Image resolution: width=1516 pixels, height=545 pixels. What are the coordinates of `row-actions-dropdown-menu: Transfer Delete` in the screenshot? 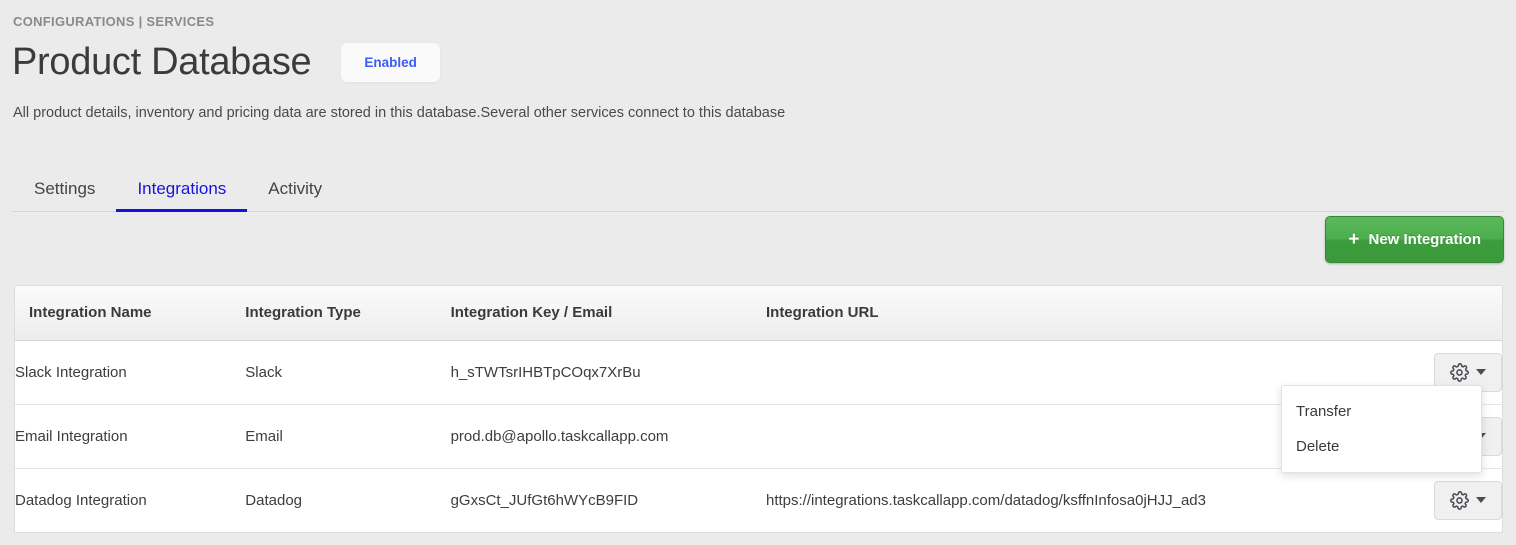 It's located at (1381, 429).